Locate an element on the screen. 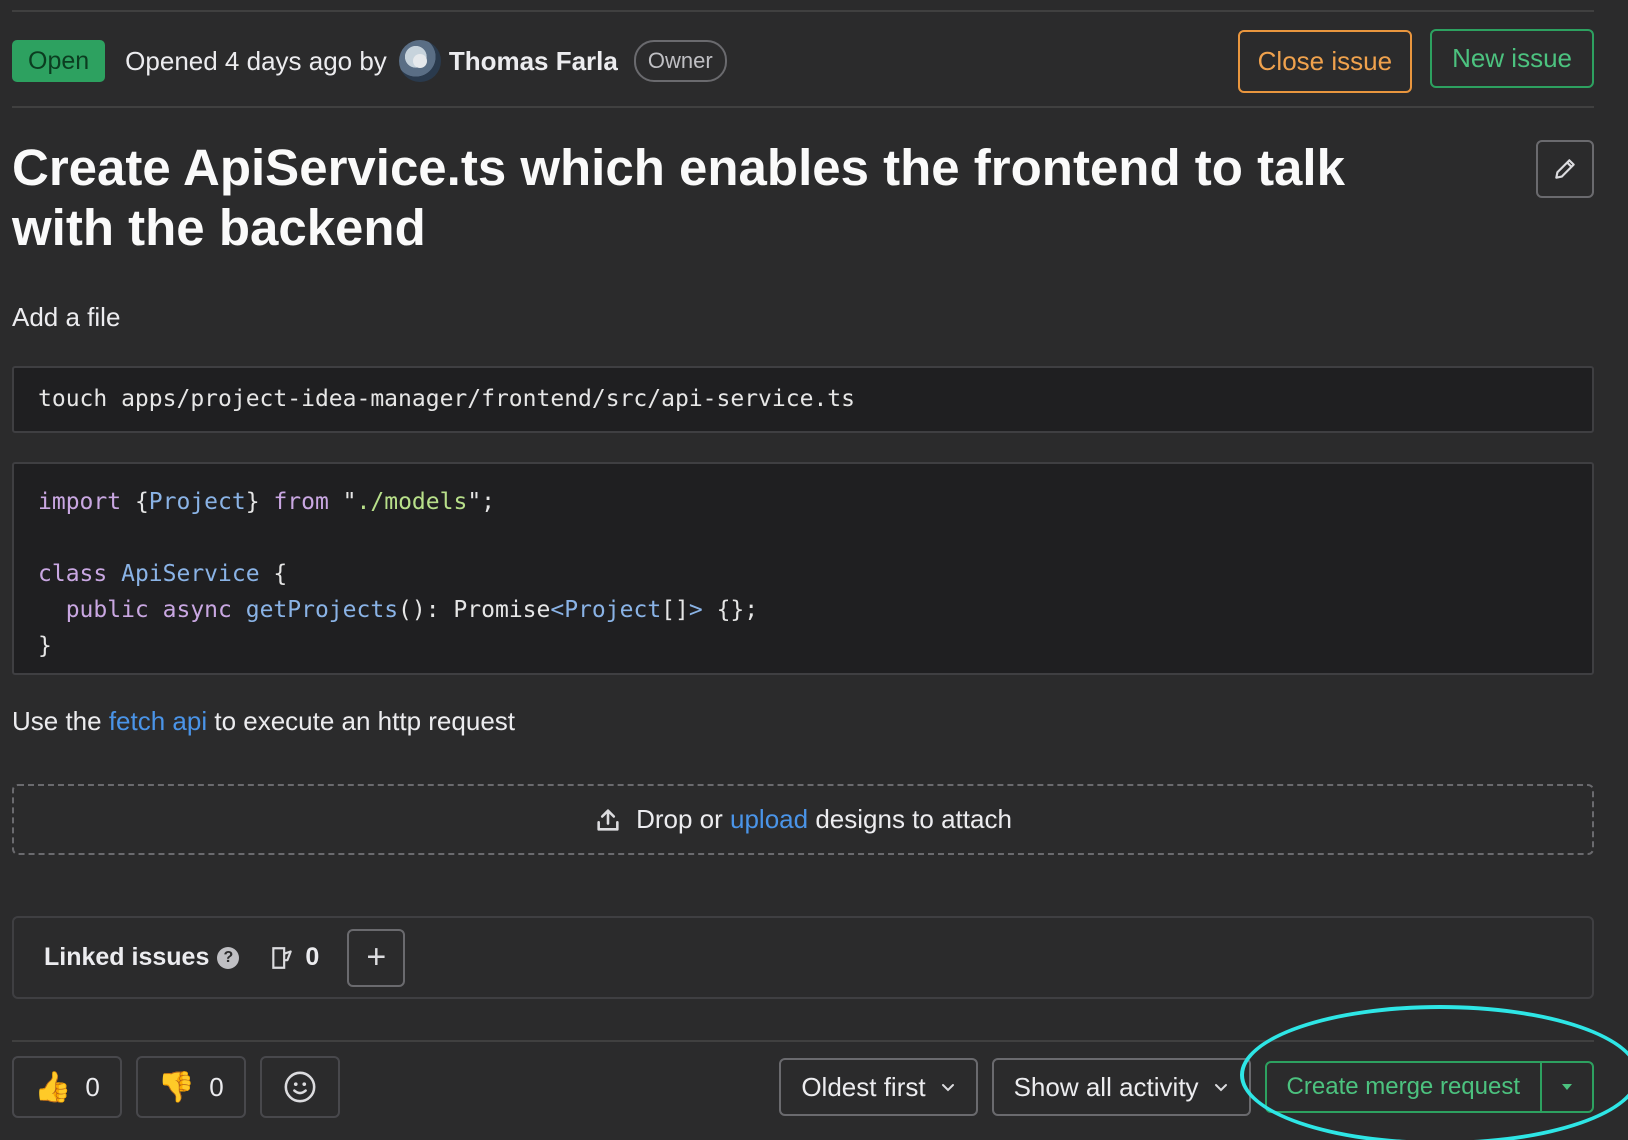 Image resolution: width=1628 pixels, height=1140 pixels. activity-filter-dropdown: Show all activity is located at coordinates (1121, 1087).